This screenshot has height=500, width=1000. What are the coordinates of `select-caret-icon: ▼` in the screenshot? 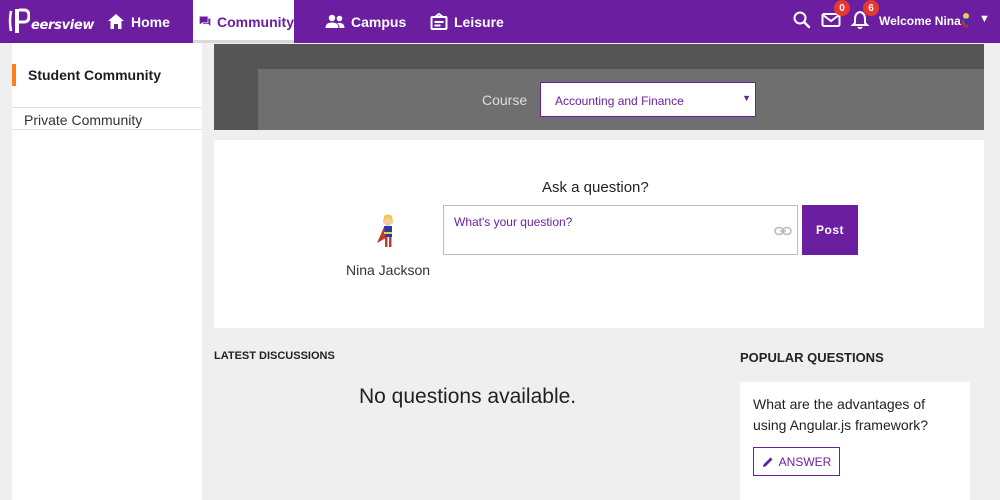 It's located at (746, 98).